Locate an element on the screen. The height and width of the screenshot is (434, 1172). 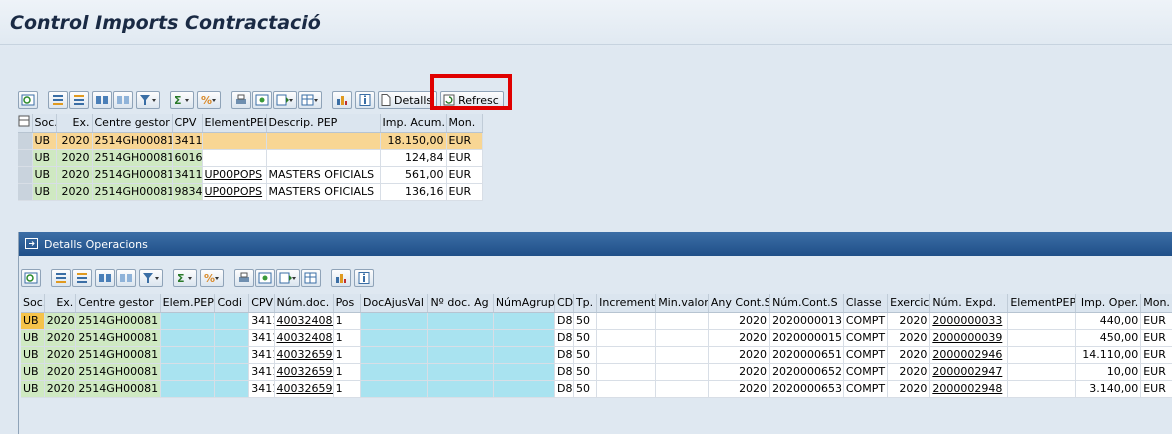
col-header: Descrip. PEP is located at coordinates (323, 123).